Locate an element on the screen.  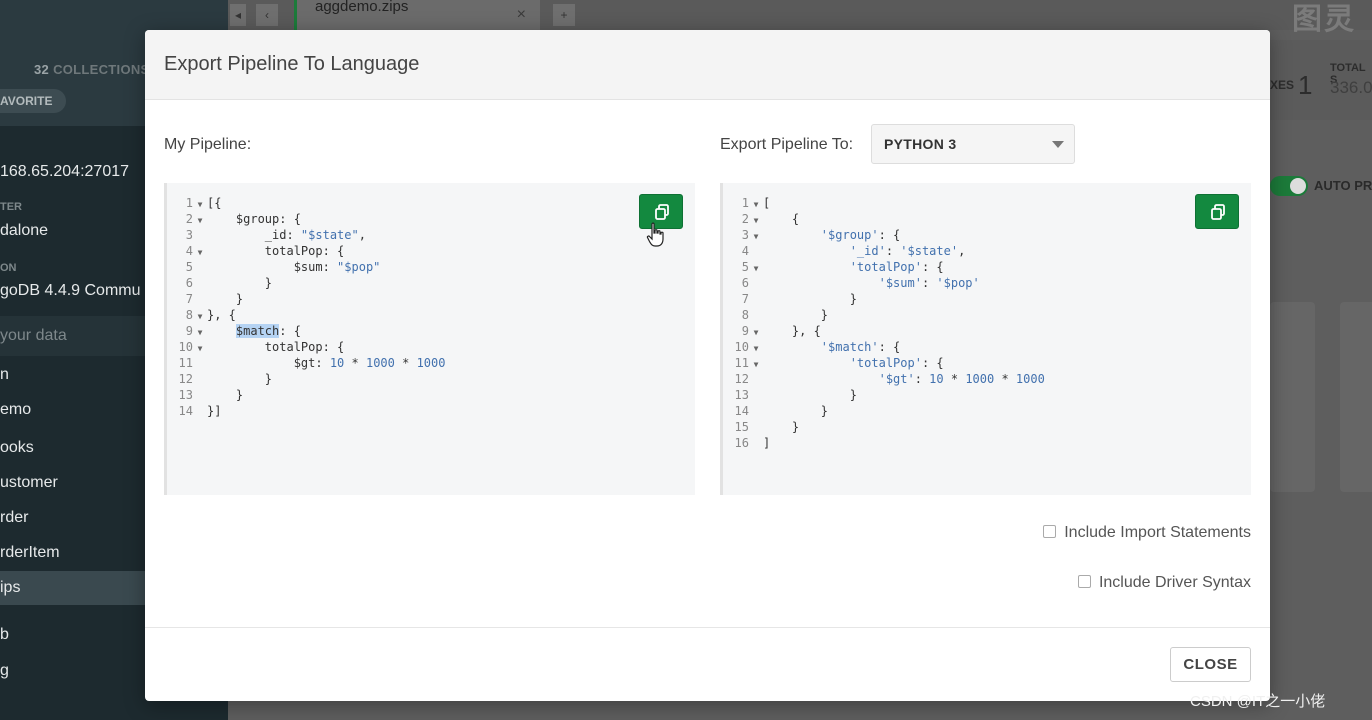
code-line: 1 ▼[ is located at coordinates (756, 203).